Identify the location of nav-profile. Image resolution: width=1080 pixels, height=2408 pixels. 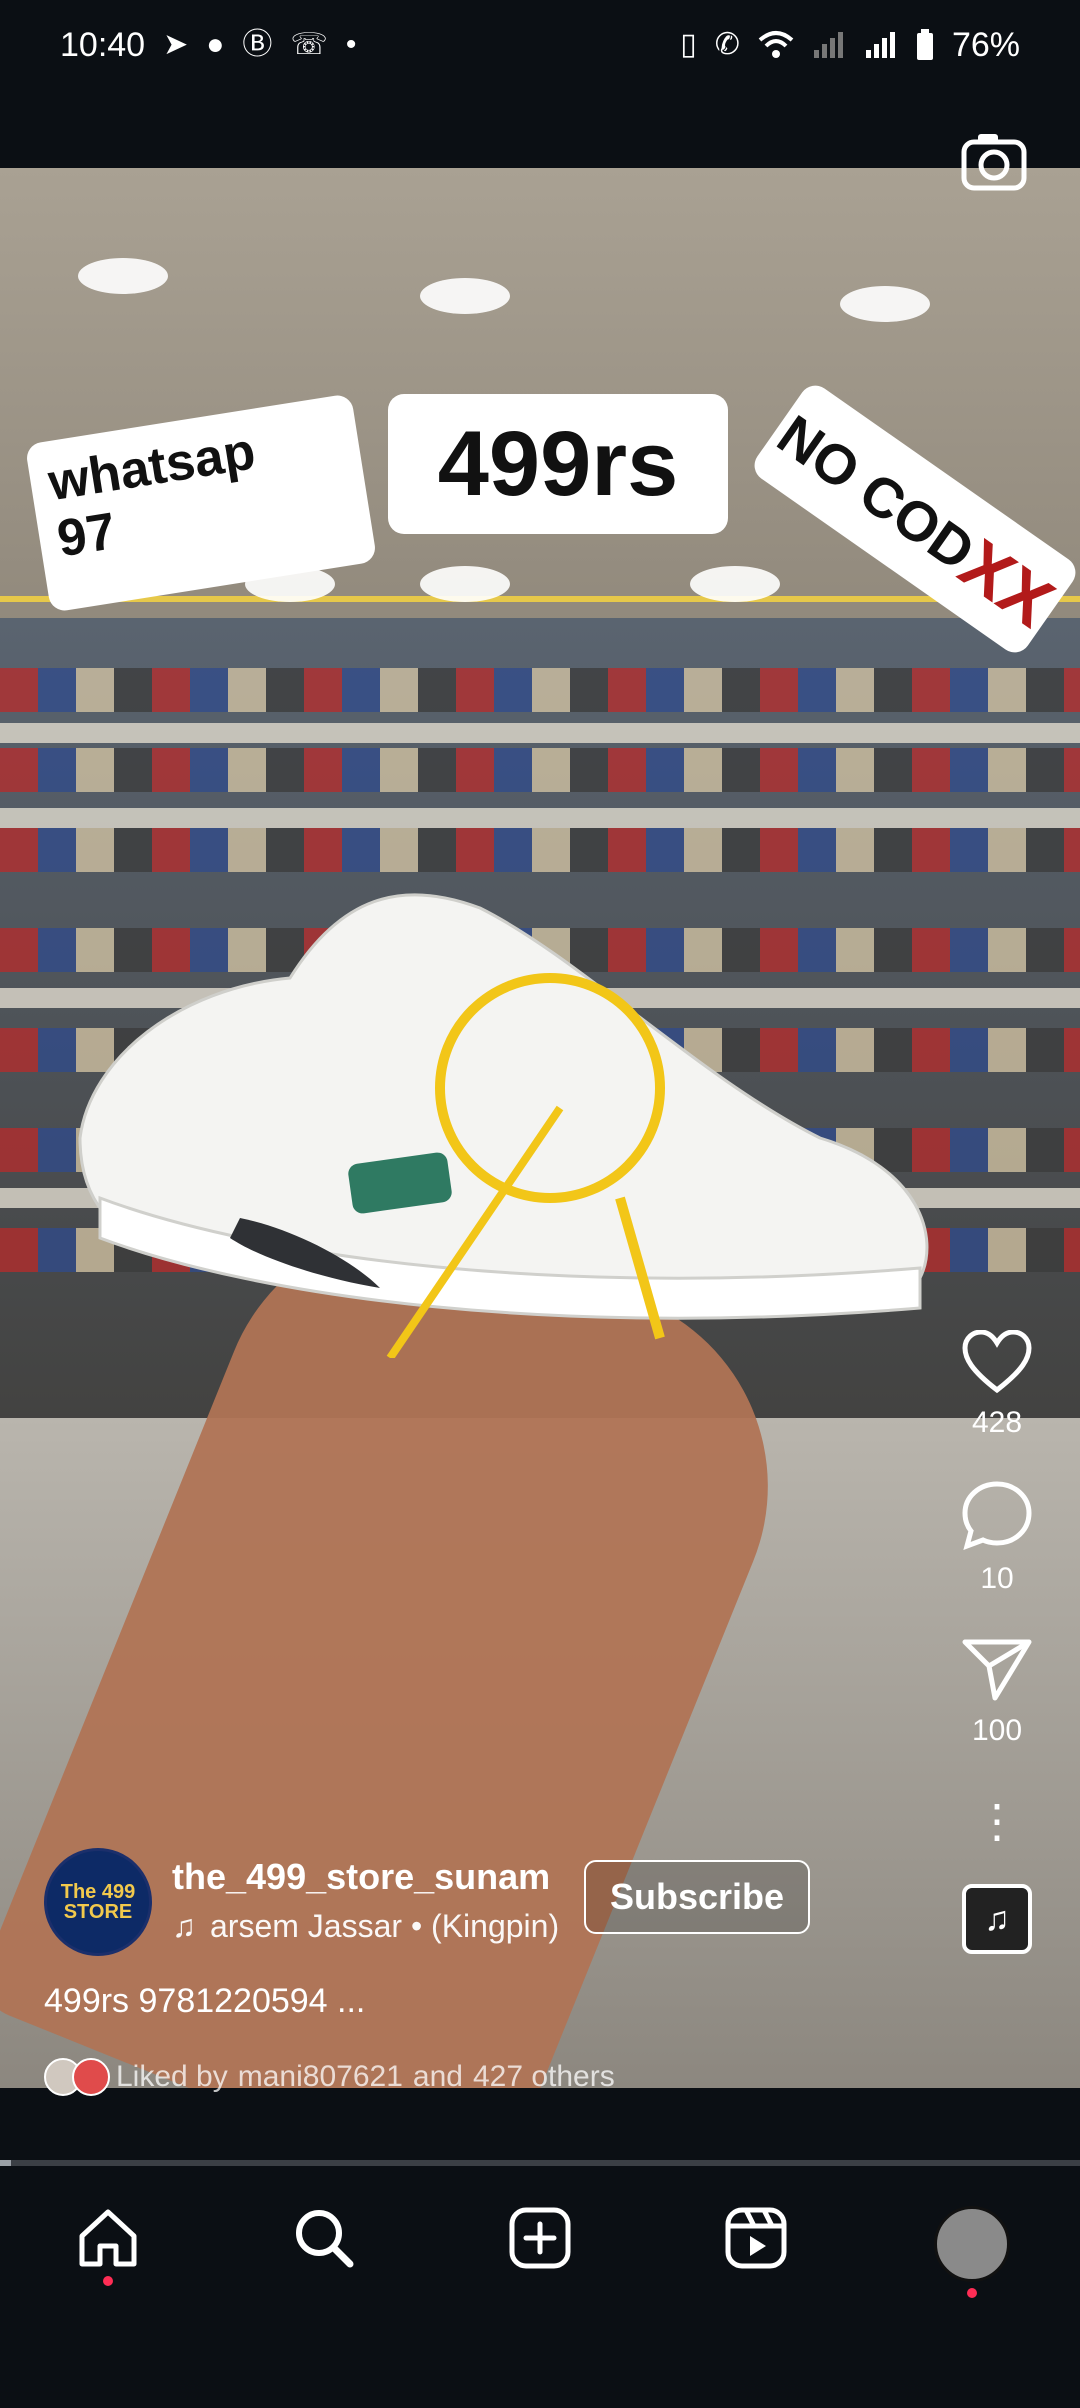
(972, 2266).